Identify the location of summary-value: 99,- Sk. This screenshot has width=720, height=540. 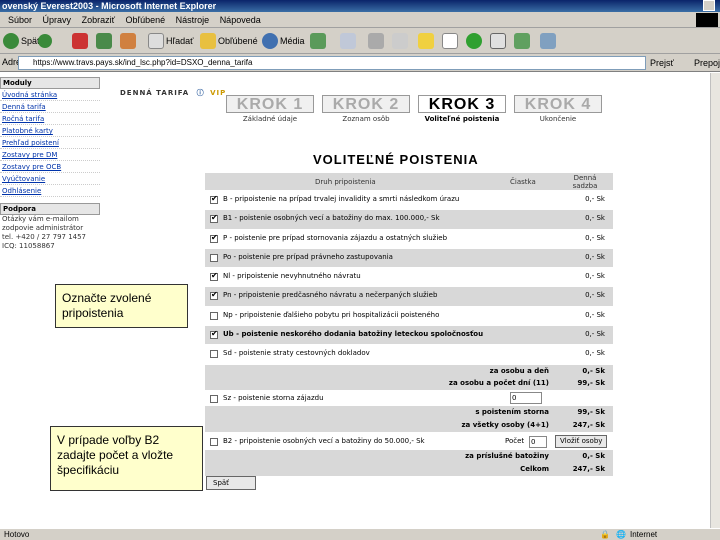
(591, 382).